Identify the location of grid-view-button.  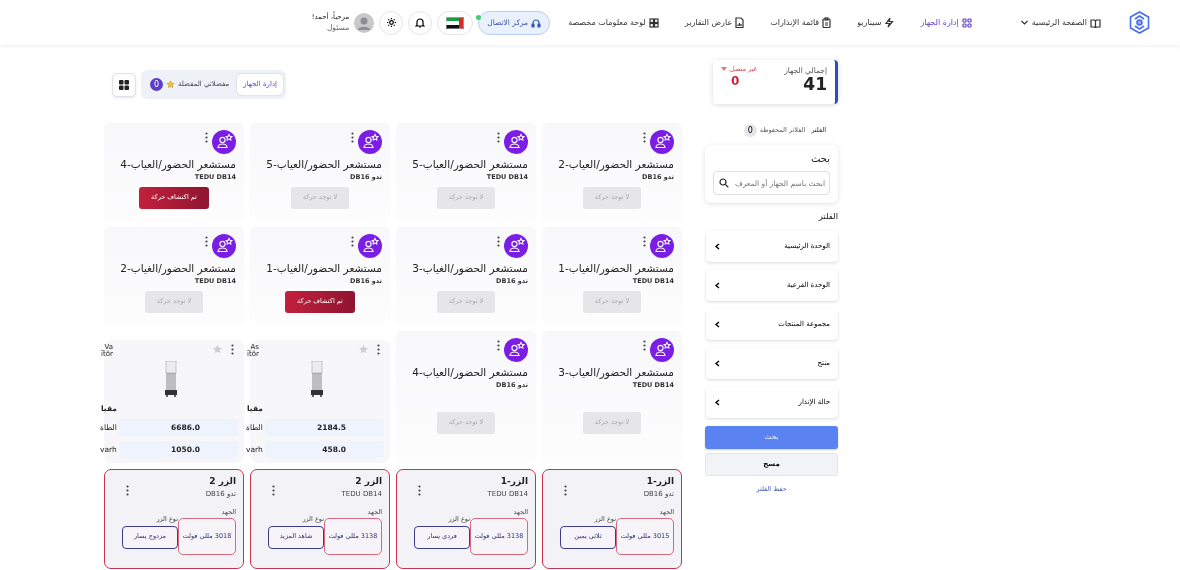
(124, 84).